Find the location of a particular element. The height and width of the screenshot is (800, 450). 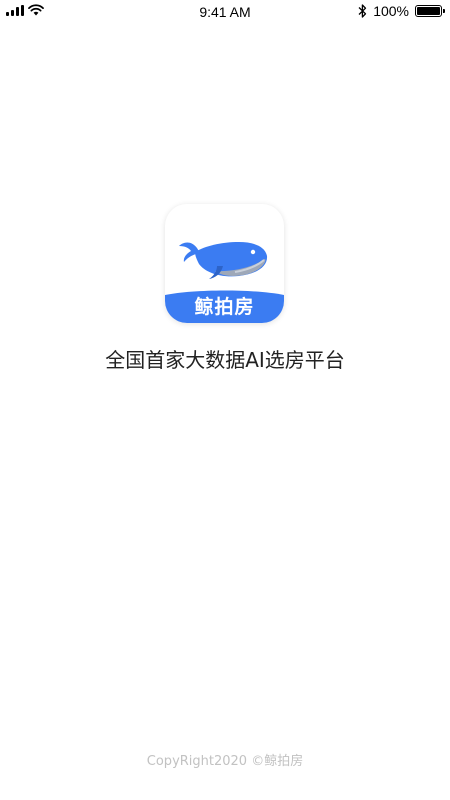

battery-fill is located at coordinates (428, 11).